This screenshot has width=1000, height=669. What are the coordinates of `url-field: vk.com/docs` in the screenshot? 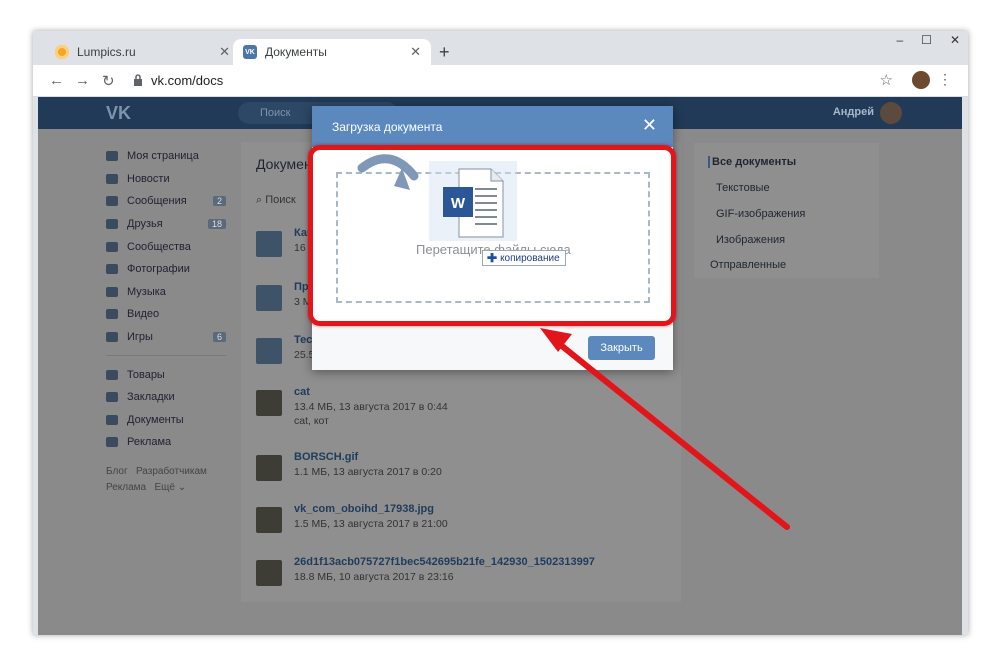 It's located at (187, 80).